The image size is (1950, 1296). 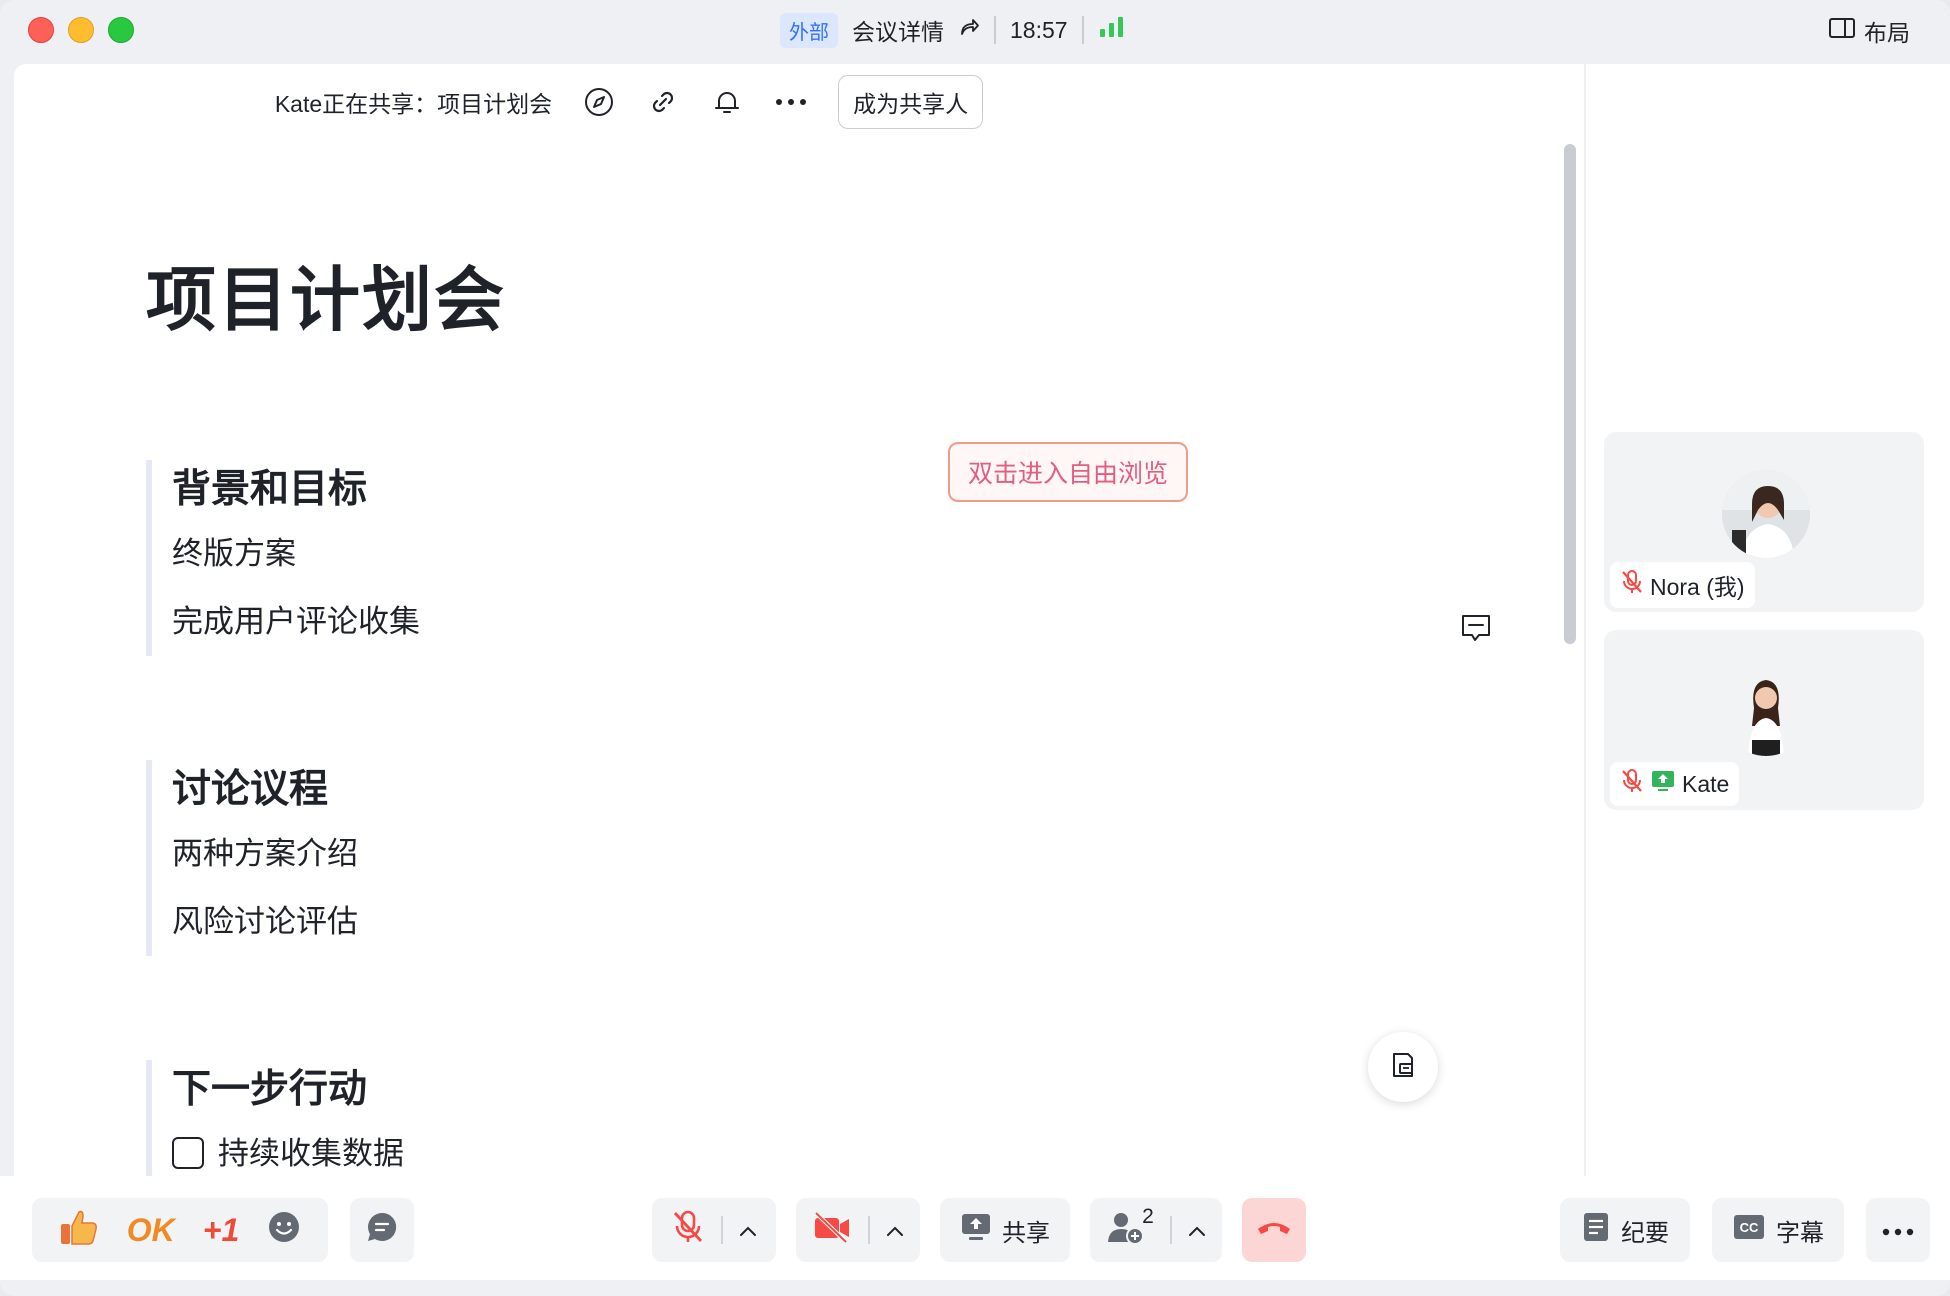 I want to click on captions-button: CC 字幕, so click(x=1778, y=1230).